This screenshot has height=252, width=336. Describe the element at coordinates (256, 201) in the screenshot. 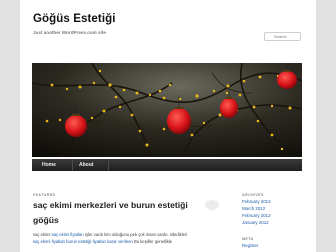

I see `archive-link: February 2013` at that location.